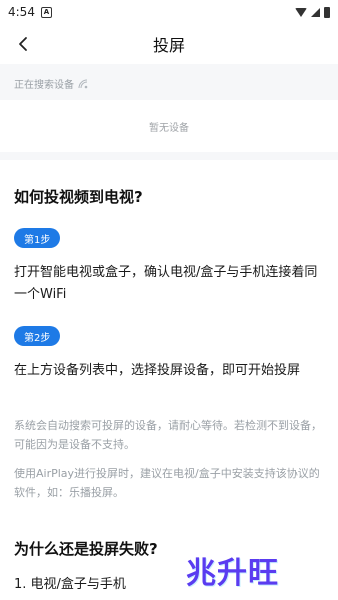  What do you see at coordinates (168, 435) in the screenshot?
I see `note-1: 系统会自动搜索可投屏的设备，请耐心等待。若检测不到设备，可能因为是设备不支持。` at bounding box center [168, 435].